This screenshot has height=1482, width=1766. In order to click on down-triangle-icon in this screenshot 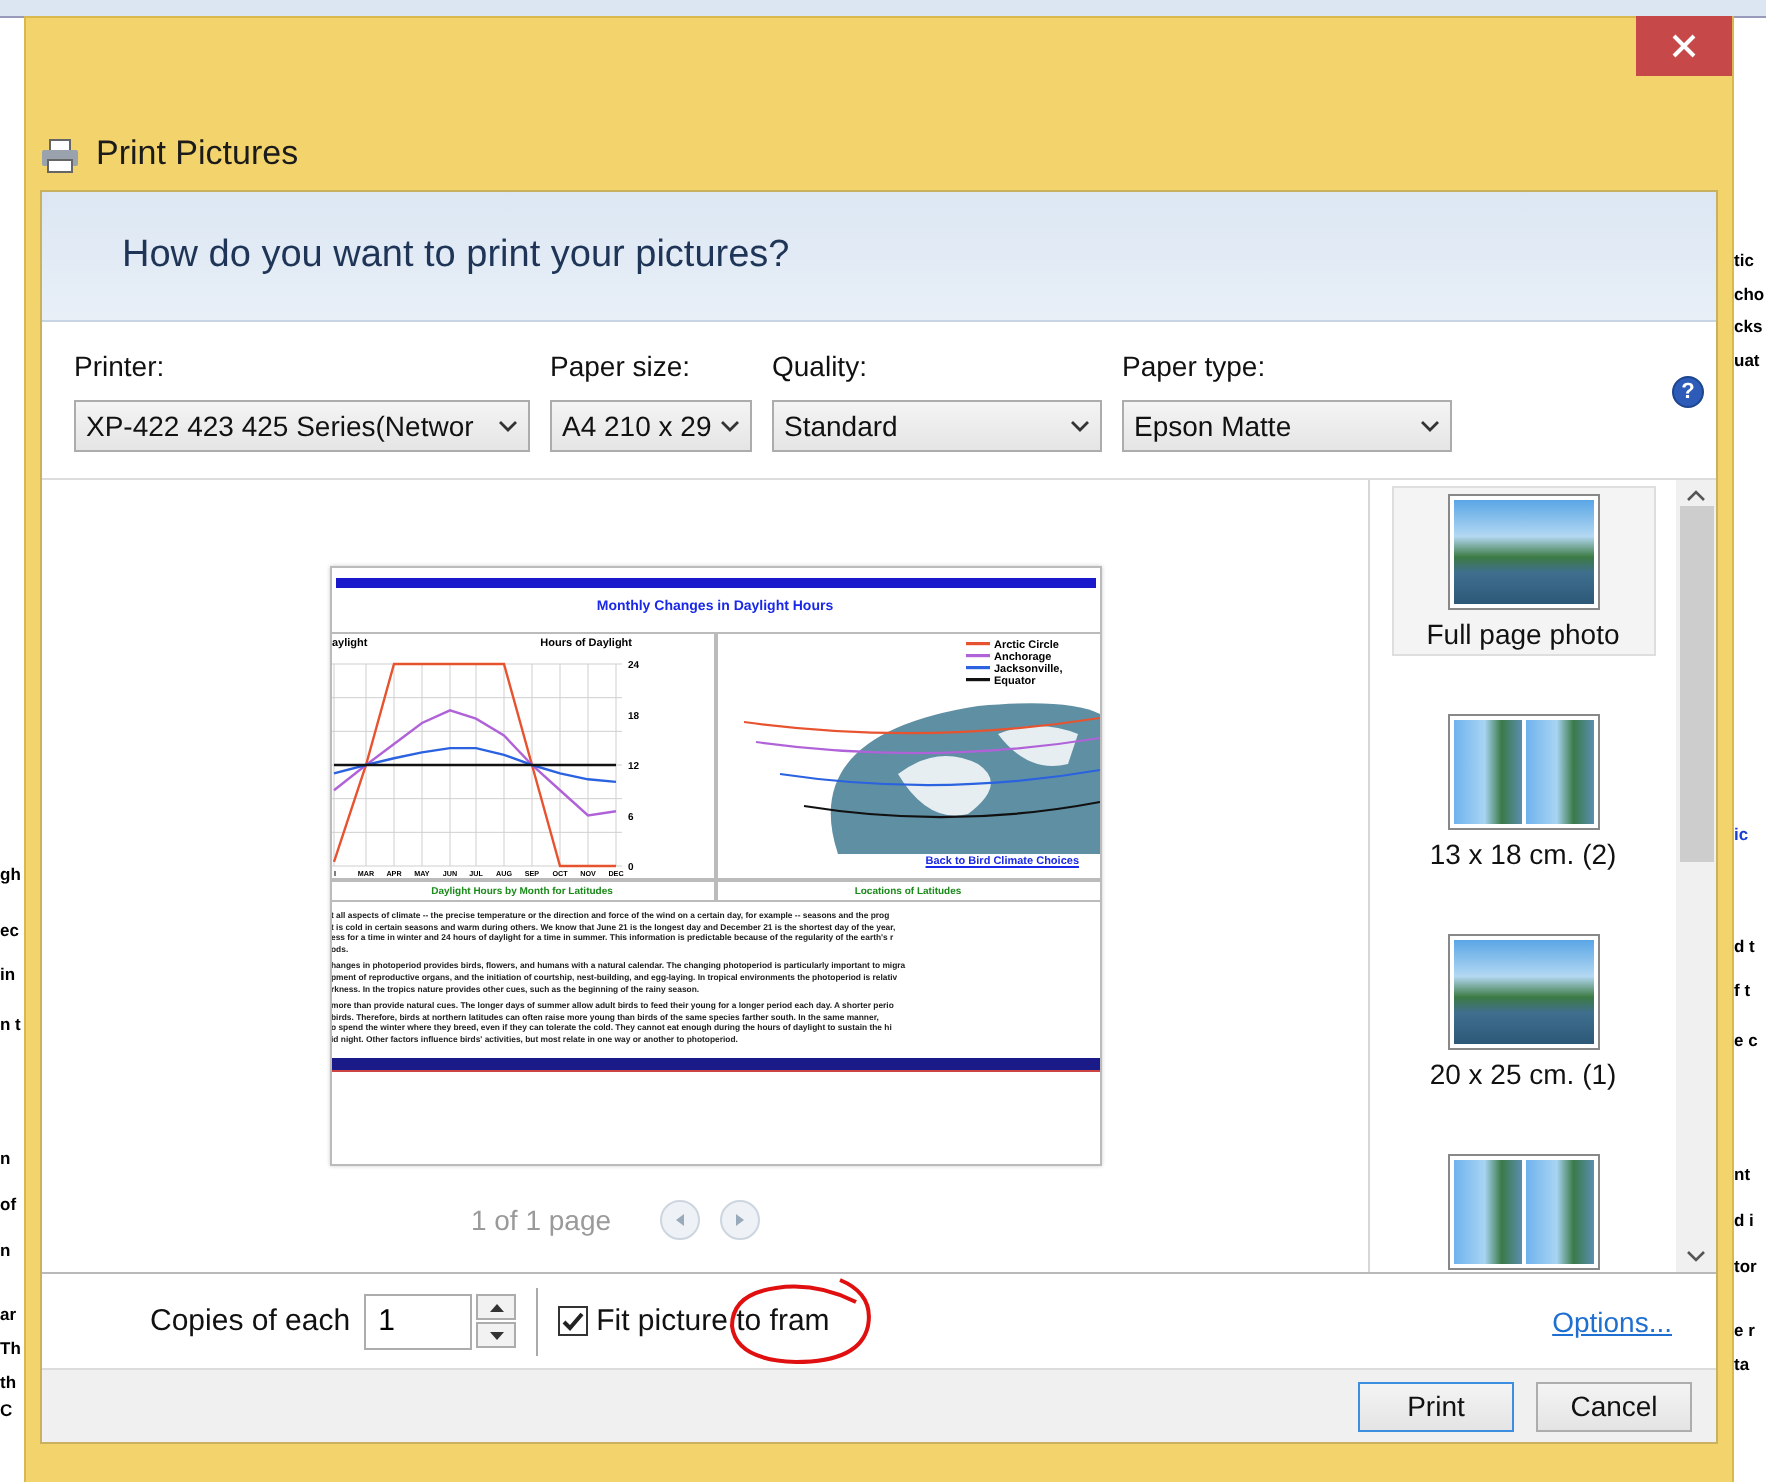, I will do `click(496, 1335)`.